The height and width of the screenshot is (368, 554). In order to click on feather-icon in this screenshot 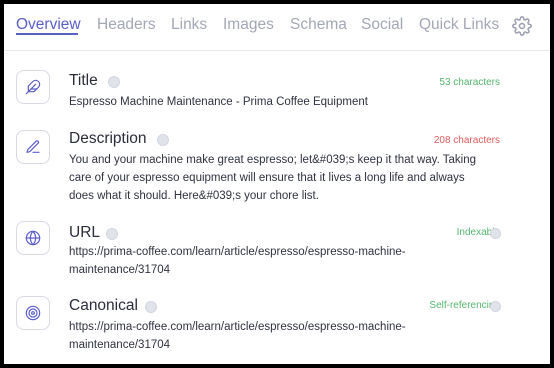, I will do `click(33, 87)`.